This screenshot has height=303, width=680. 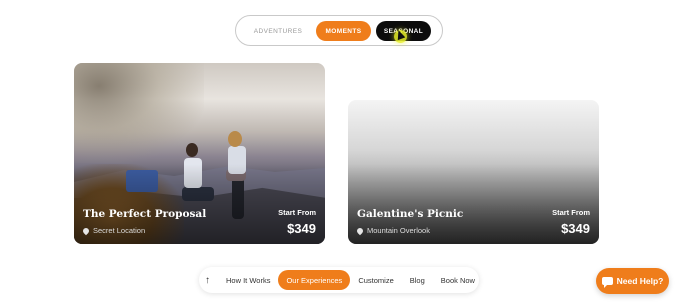 What do you see at coordinates (278, 31) in the screenshot?
I see `tab-adventures: ADVENTURES` at bounding box center [278, 31].